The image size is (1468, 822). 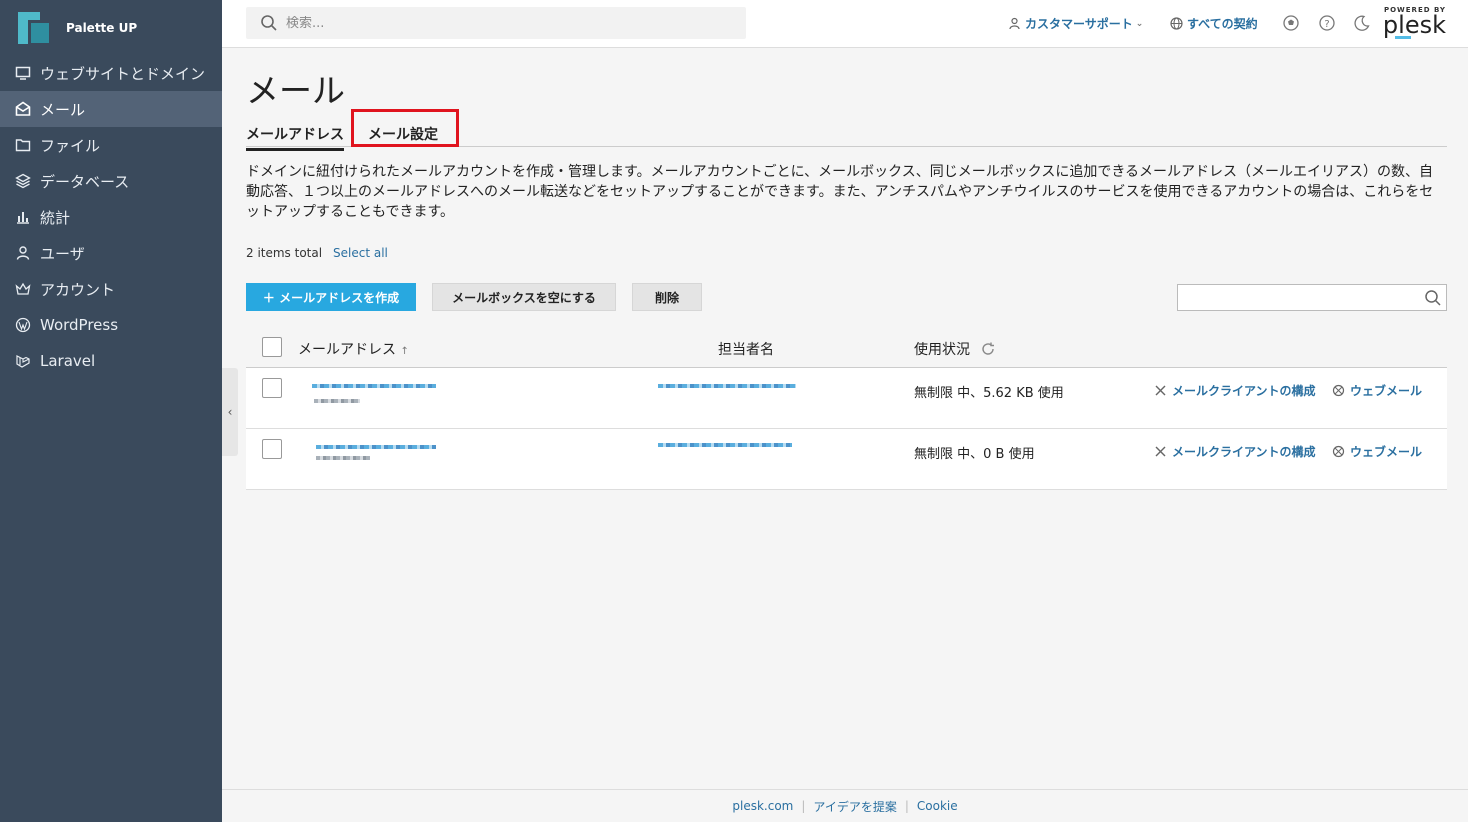 What do you see at coordinates (111, 145) in the screenshot?
I see `sidebar-item-files: ファイル` at bounding box center [111, 145].